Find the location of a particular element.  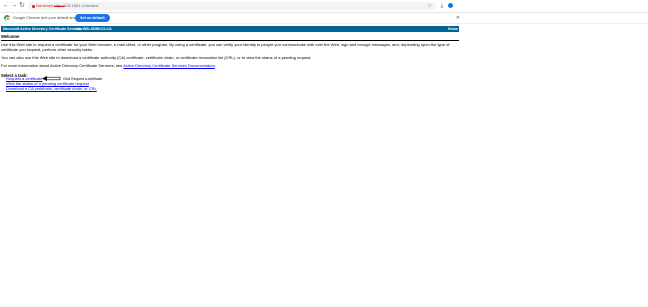

infobar-message: Google Chrome isn't your default browser is located at coordinates (48, 18).